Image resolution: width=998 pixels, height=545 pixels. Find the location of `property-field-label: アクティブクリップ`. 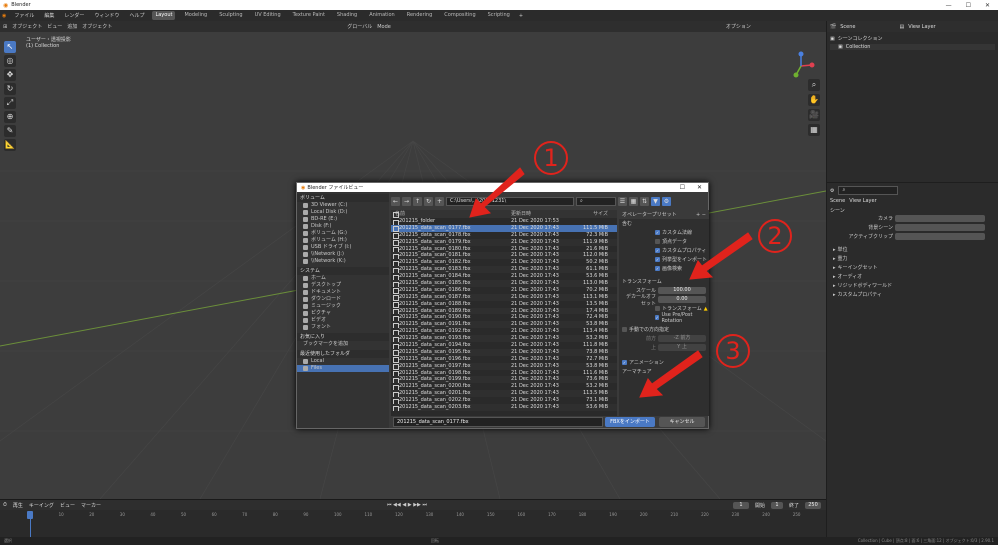

property-field-label: アクティブクリップ is located at coordinates (870, 237).